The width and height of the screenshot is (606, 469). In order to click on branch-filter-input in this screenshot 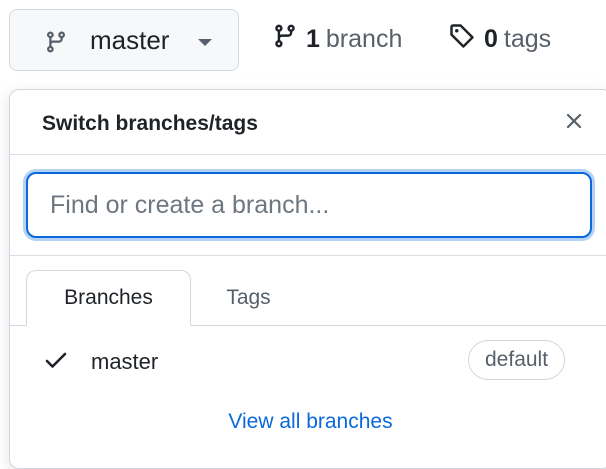, I will do `click(309, 205)`.